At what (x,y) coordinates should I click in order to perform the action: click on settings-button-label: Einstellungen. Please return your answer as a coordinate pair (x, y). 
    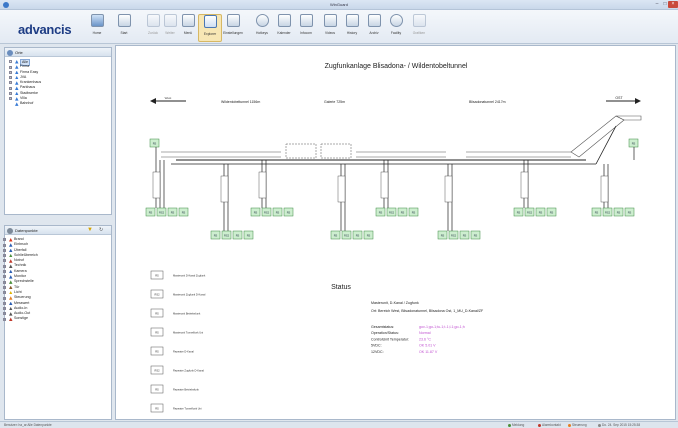
    Looking at the image, I should click on (233, 33).